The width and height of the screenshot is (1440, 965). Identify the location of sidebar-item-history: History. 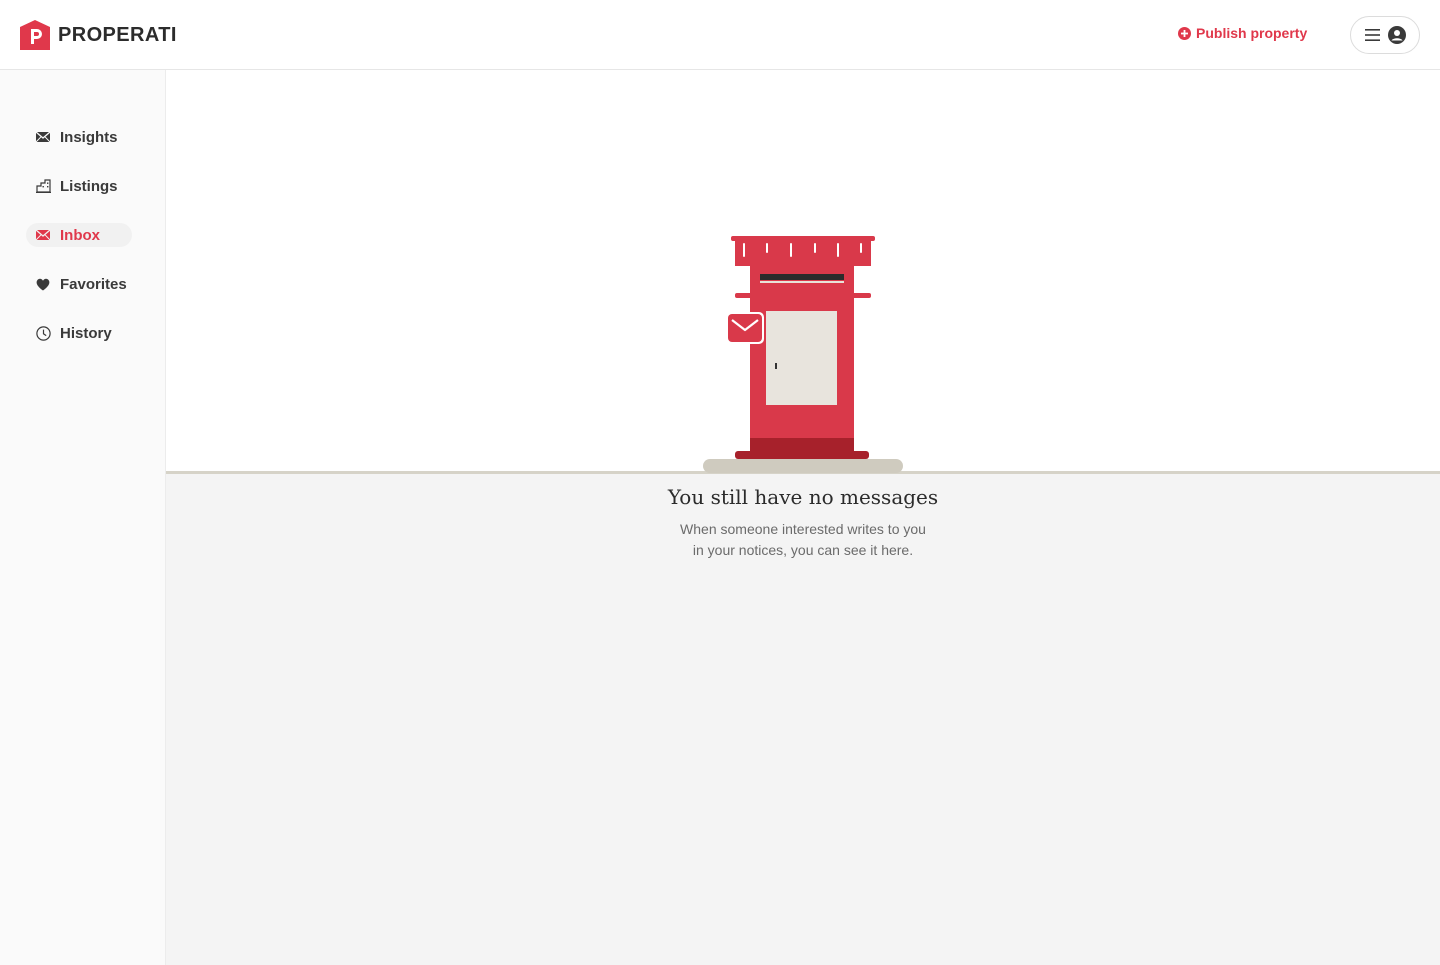
(79, 333).